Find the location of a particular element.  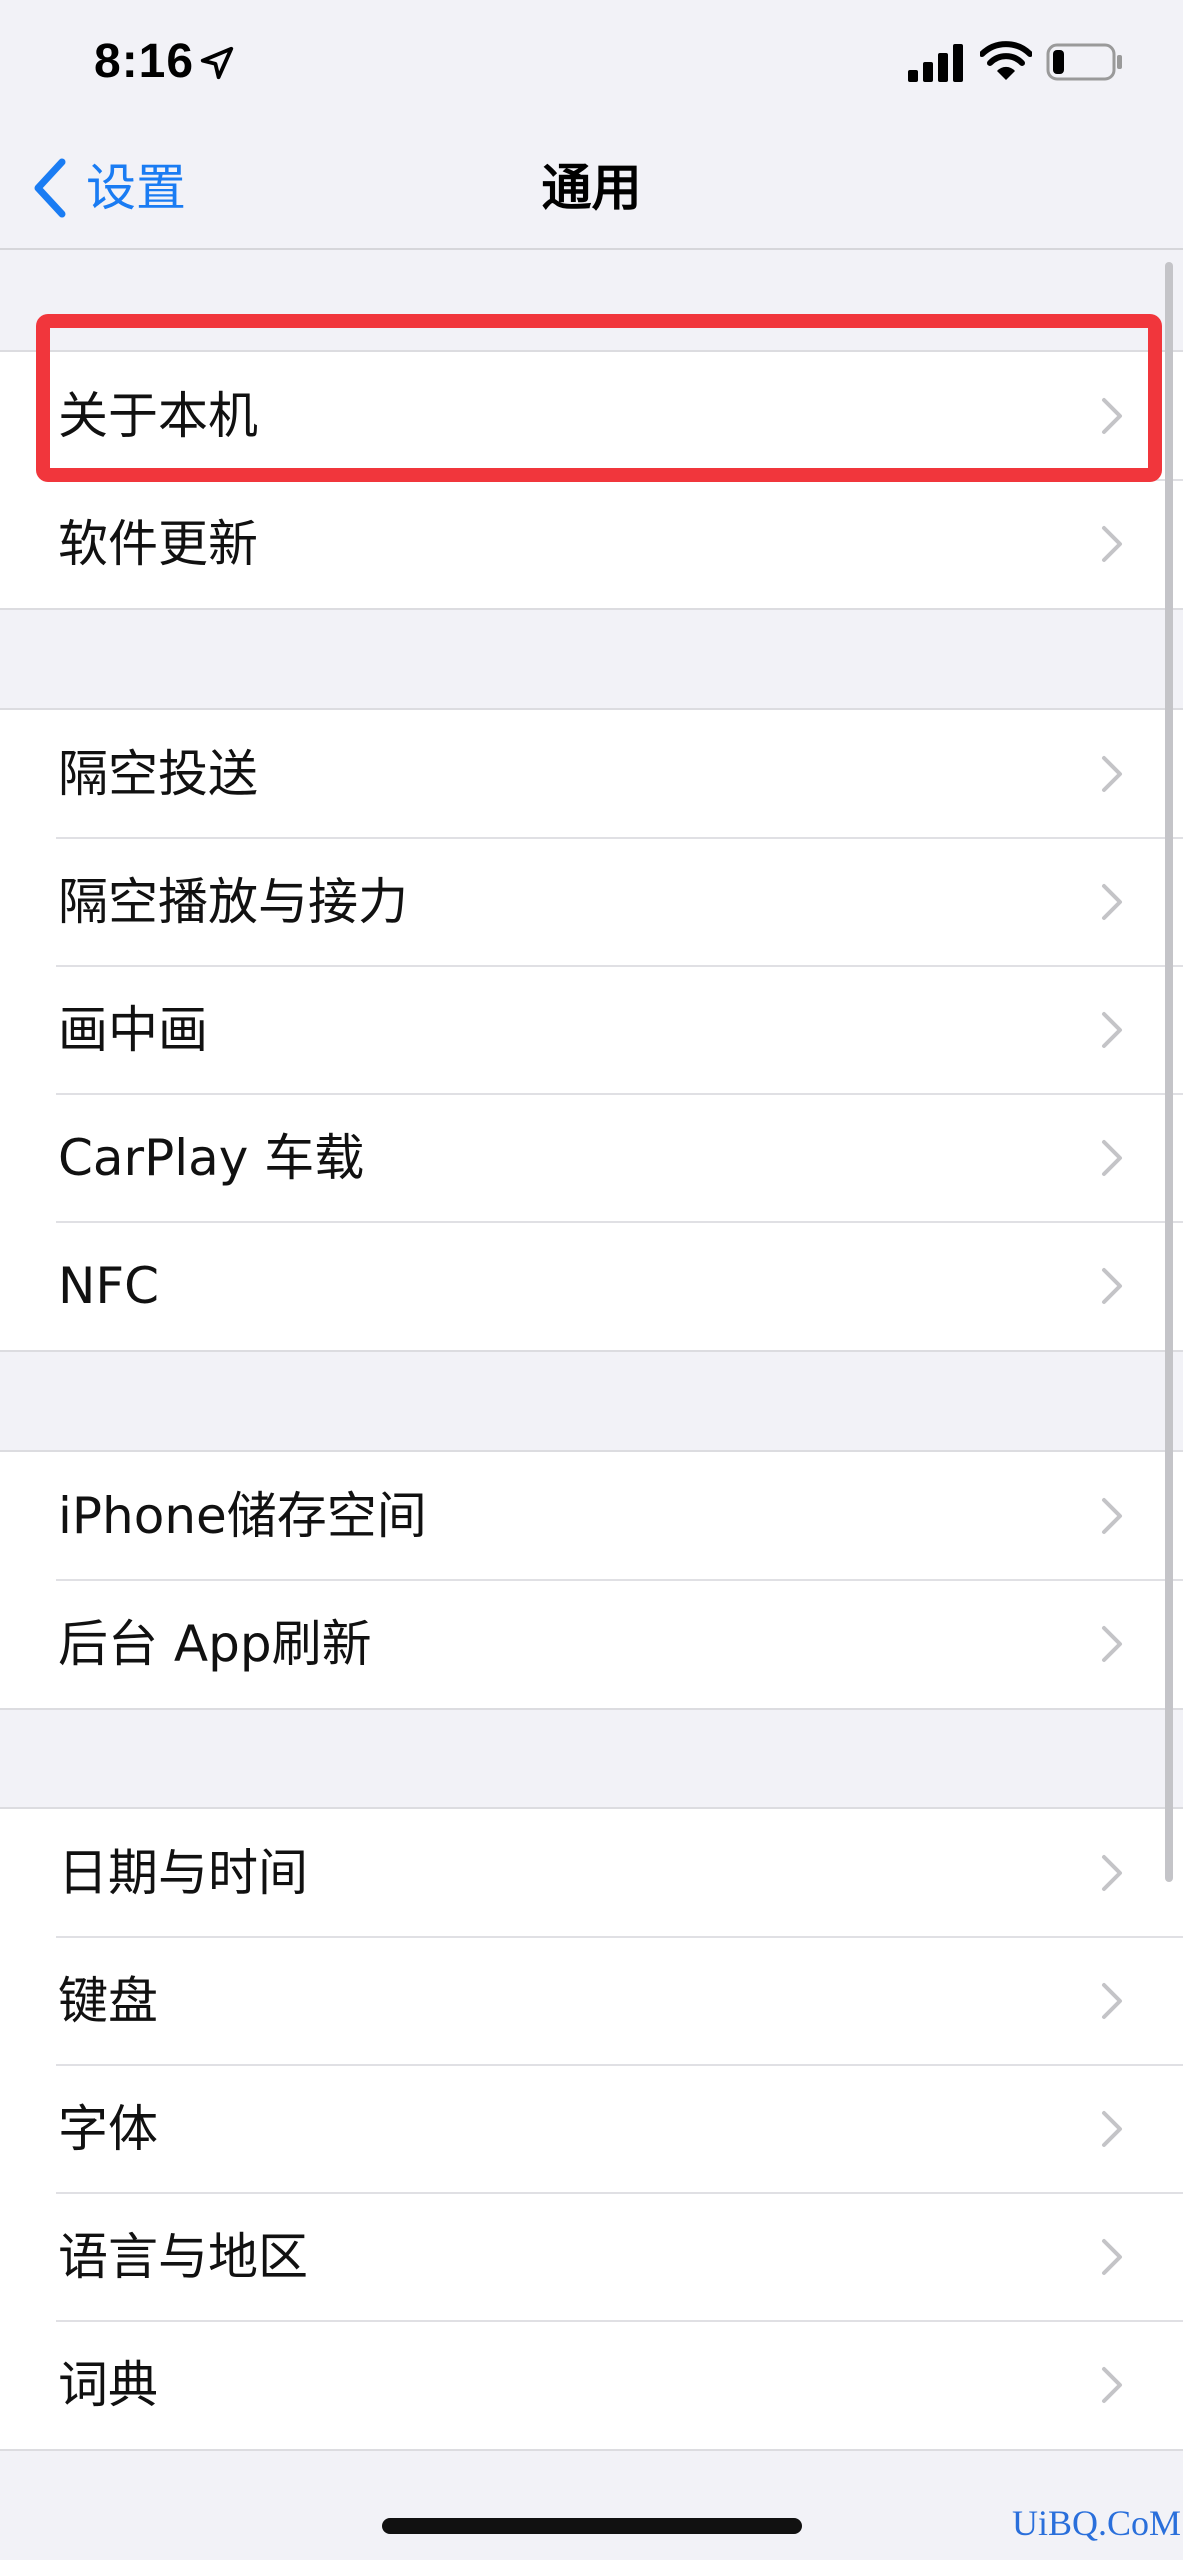

scroll-indicator is located at coordinates (1169, 1072).